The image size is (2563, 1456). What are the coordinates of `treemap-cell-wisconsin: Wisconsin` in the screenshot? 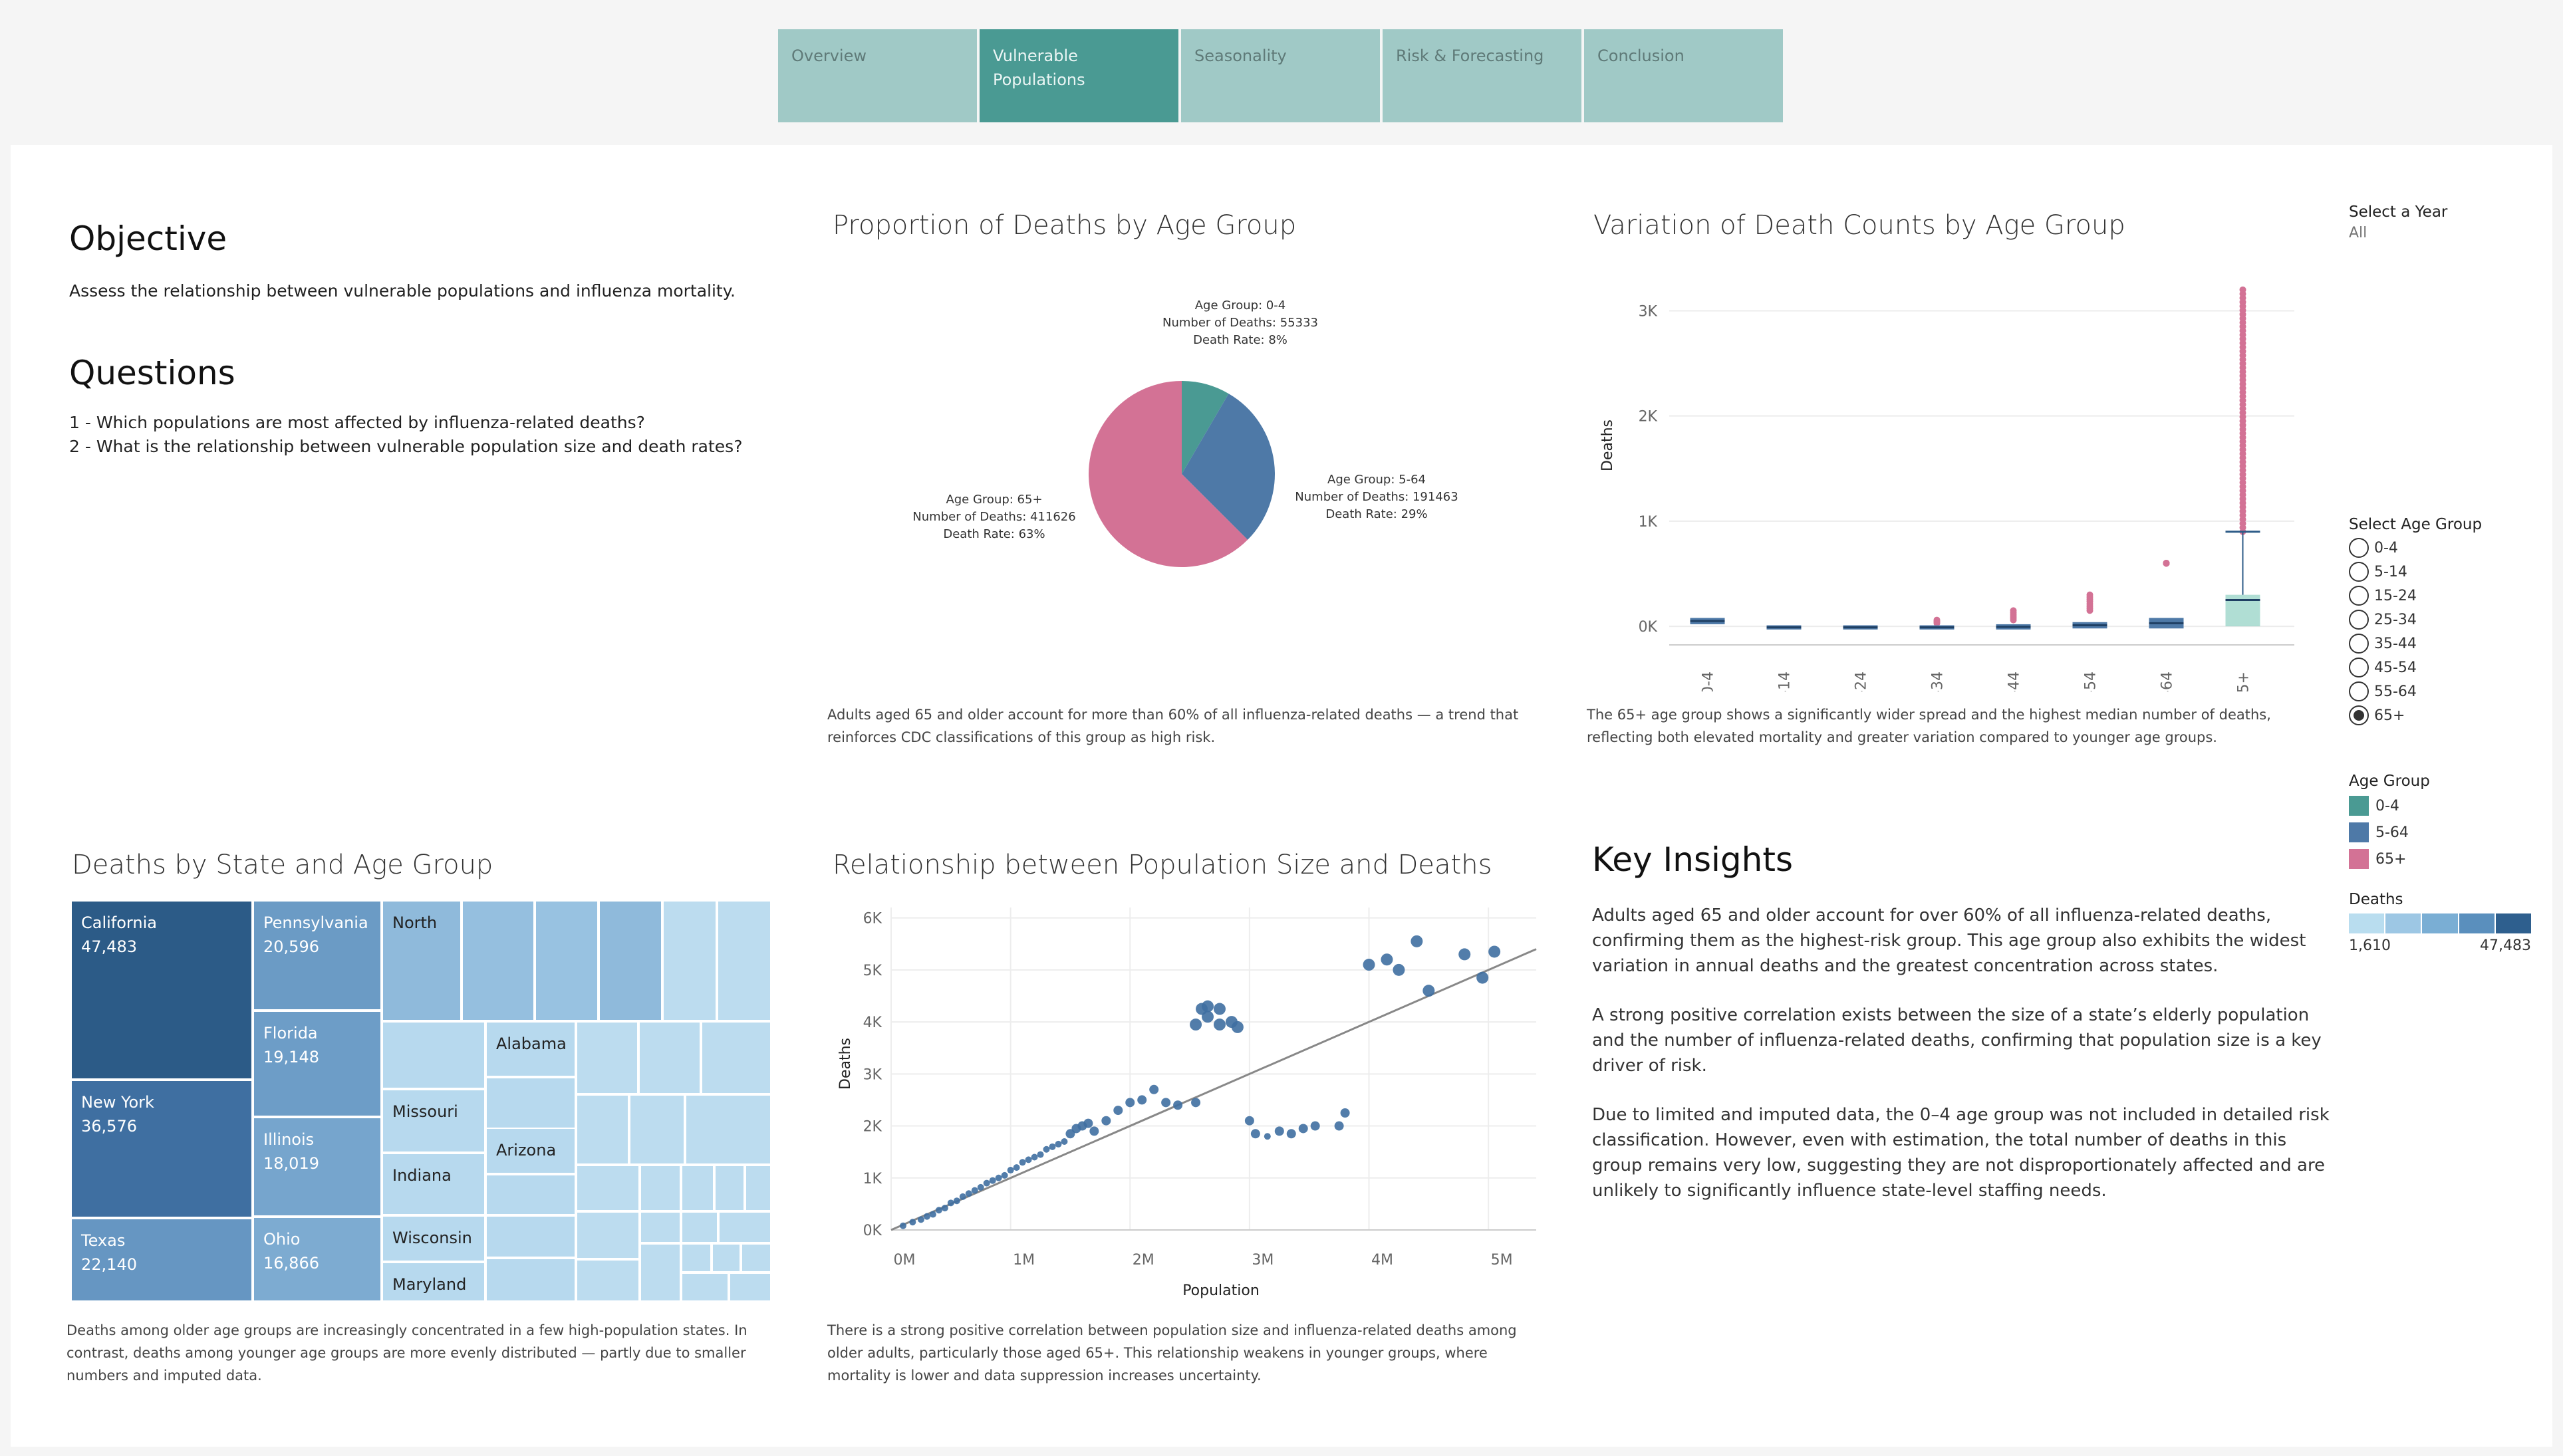 It's located at (433, 1238).